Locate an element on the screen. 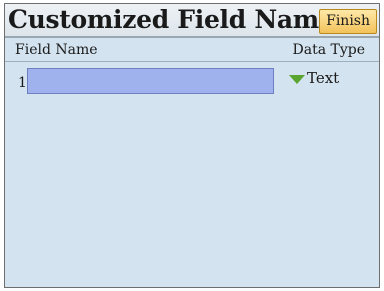 This screenshot has width=384, height=291. data-type-dropdown: Text is located at coordinates (314, 81).